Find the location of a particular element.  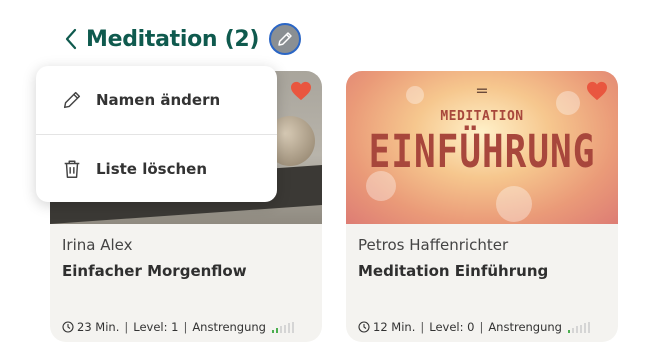

session-level: Level: 0 is located at coordinates (452, 327).